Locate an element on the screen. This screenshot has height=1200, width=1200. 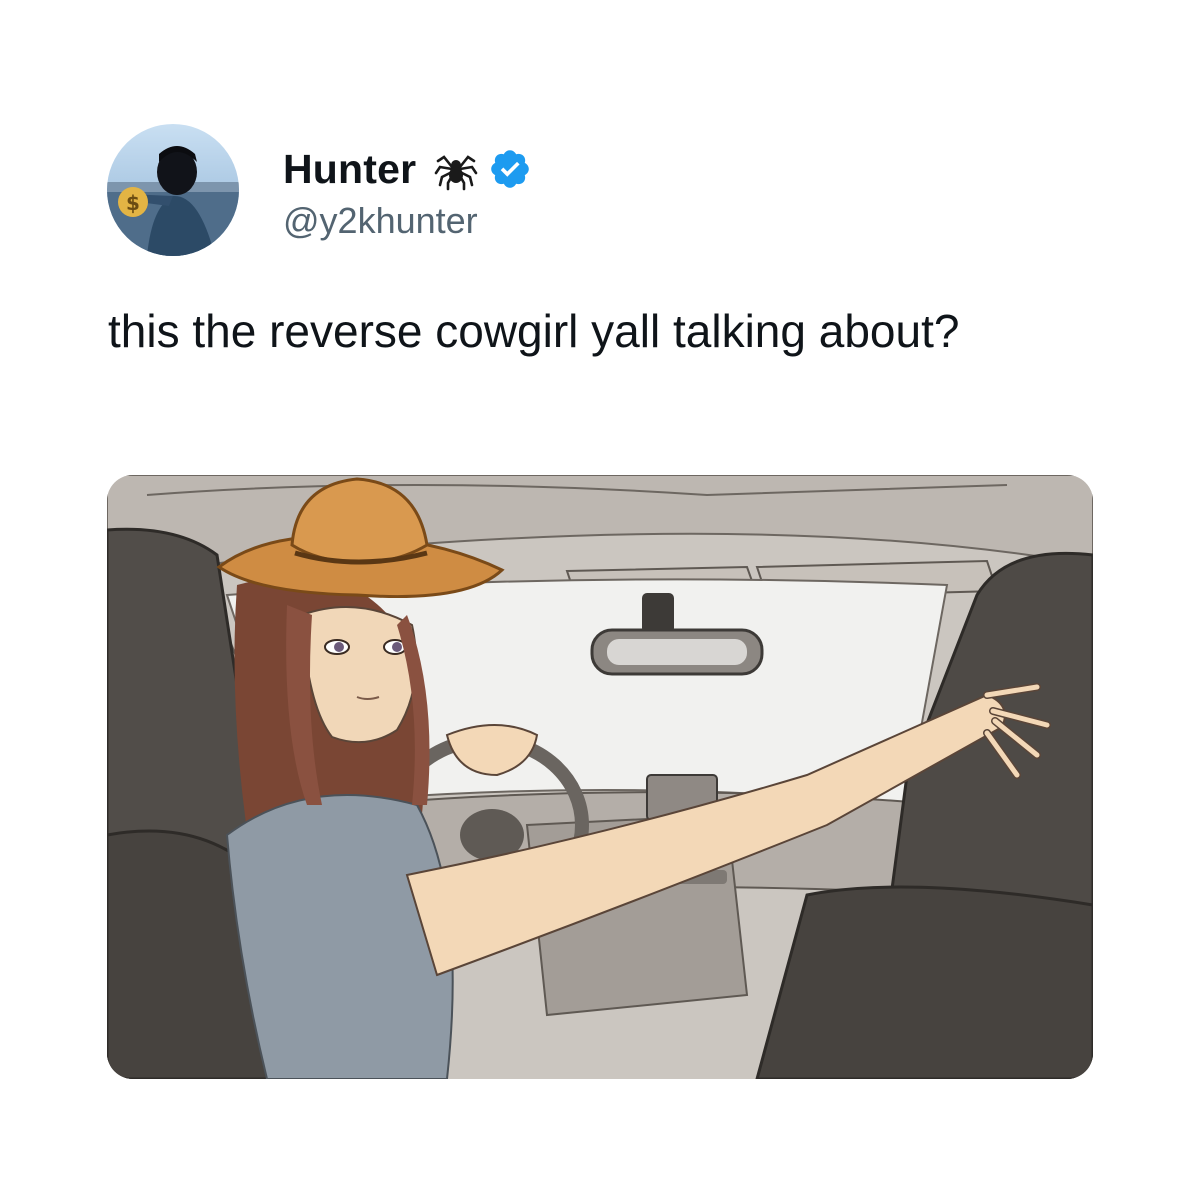
display-name: Hunter is located at coordinates (349, 169).